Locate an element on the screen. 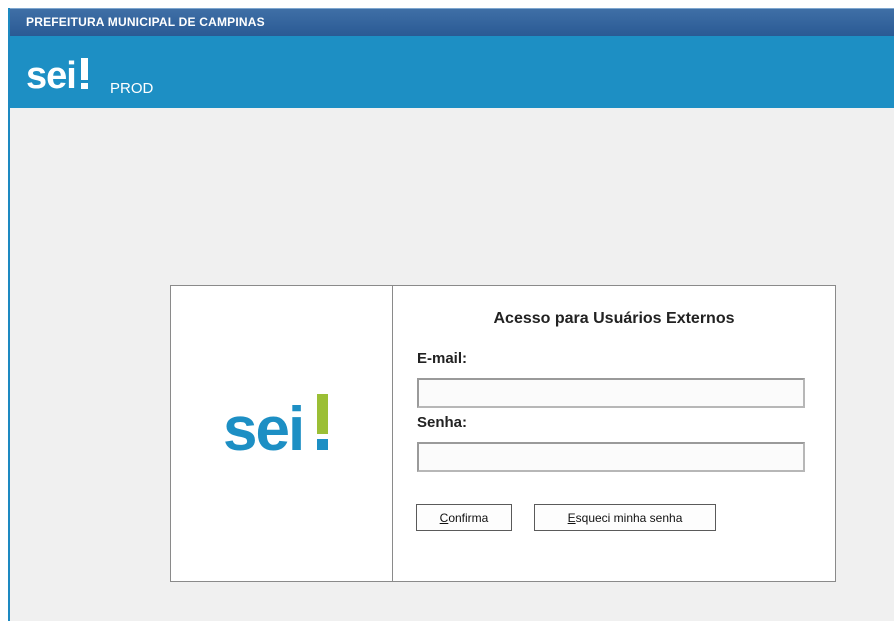 The height and width of the screenshot is (621, 894). confirm-button: Confirma is located at coordinates (464, 517).